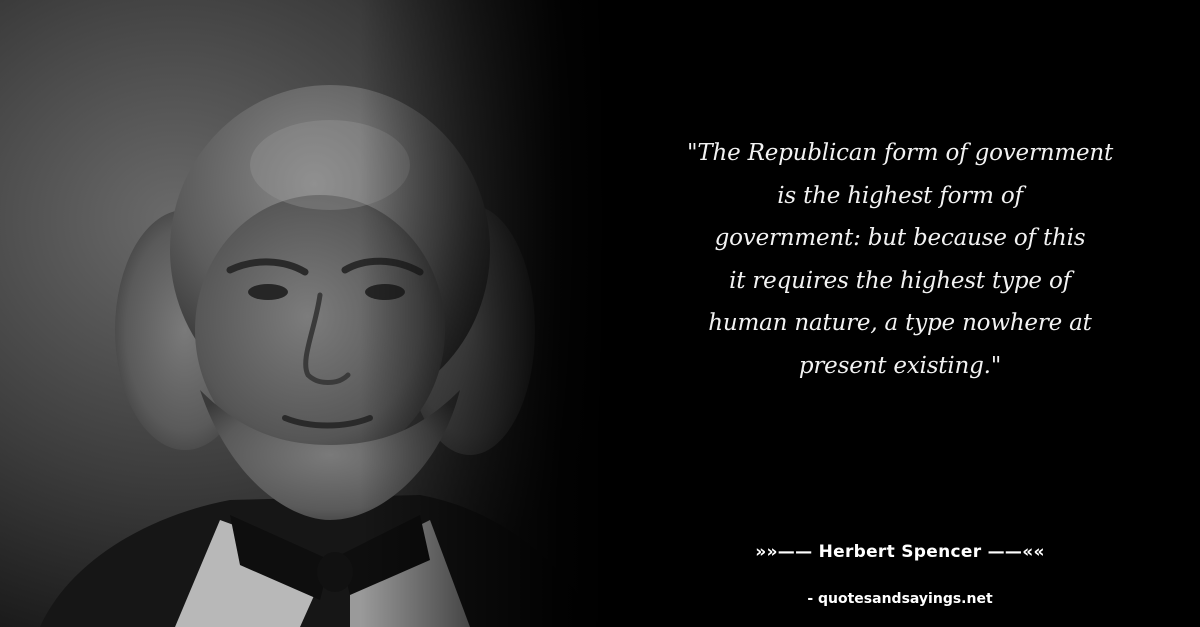 The height and width of the screenshot is (627, 1200). I want to click on quote-line: "The Republican form of government, so click(900, 153).